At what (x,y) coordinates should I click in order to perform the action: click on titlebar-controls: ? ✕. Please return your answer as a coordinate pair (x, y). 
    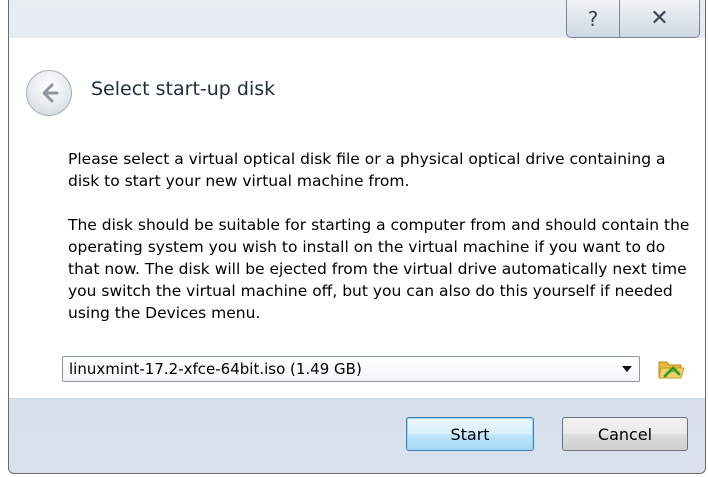
    Looking at the image, I should click on (633, 19).